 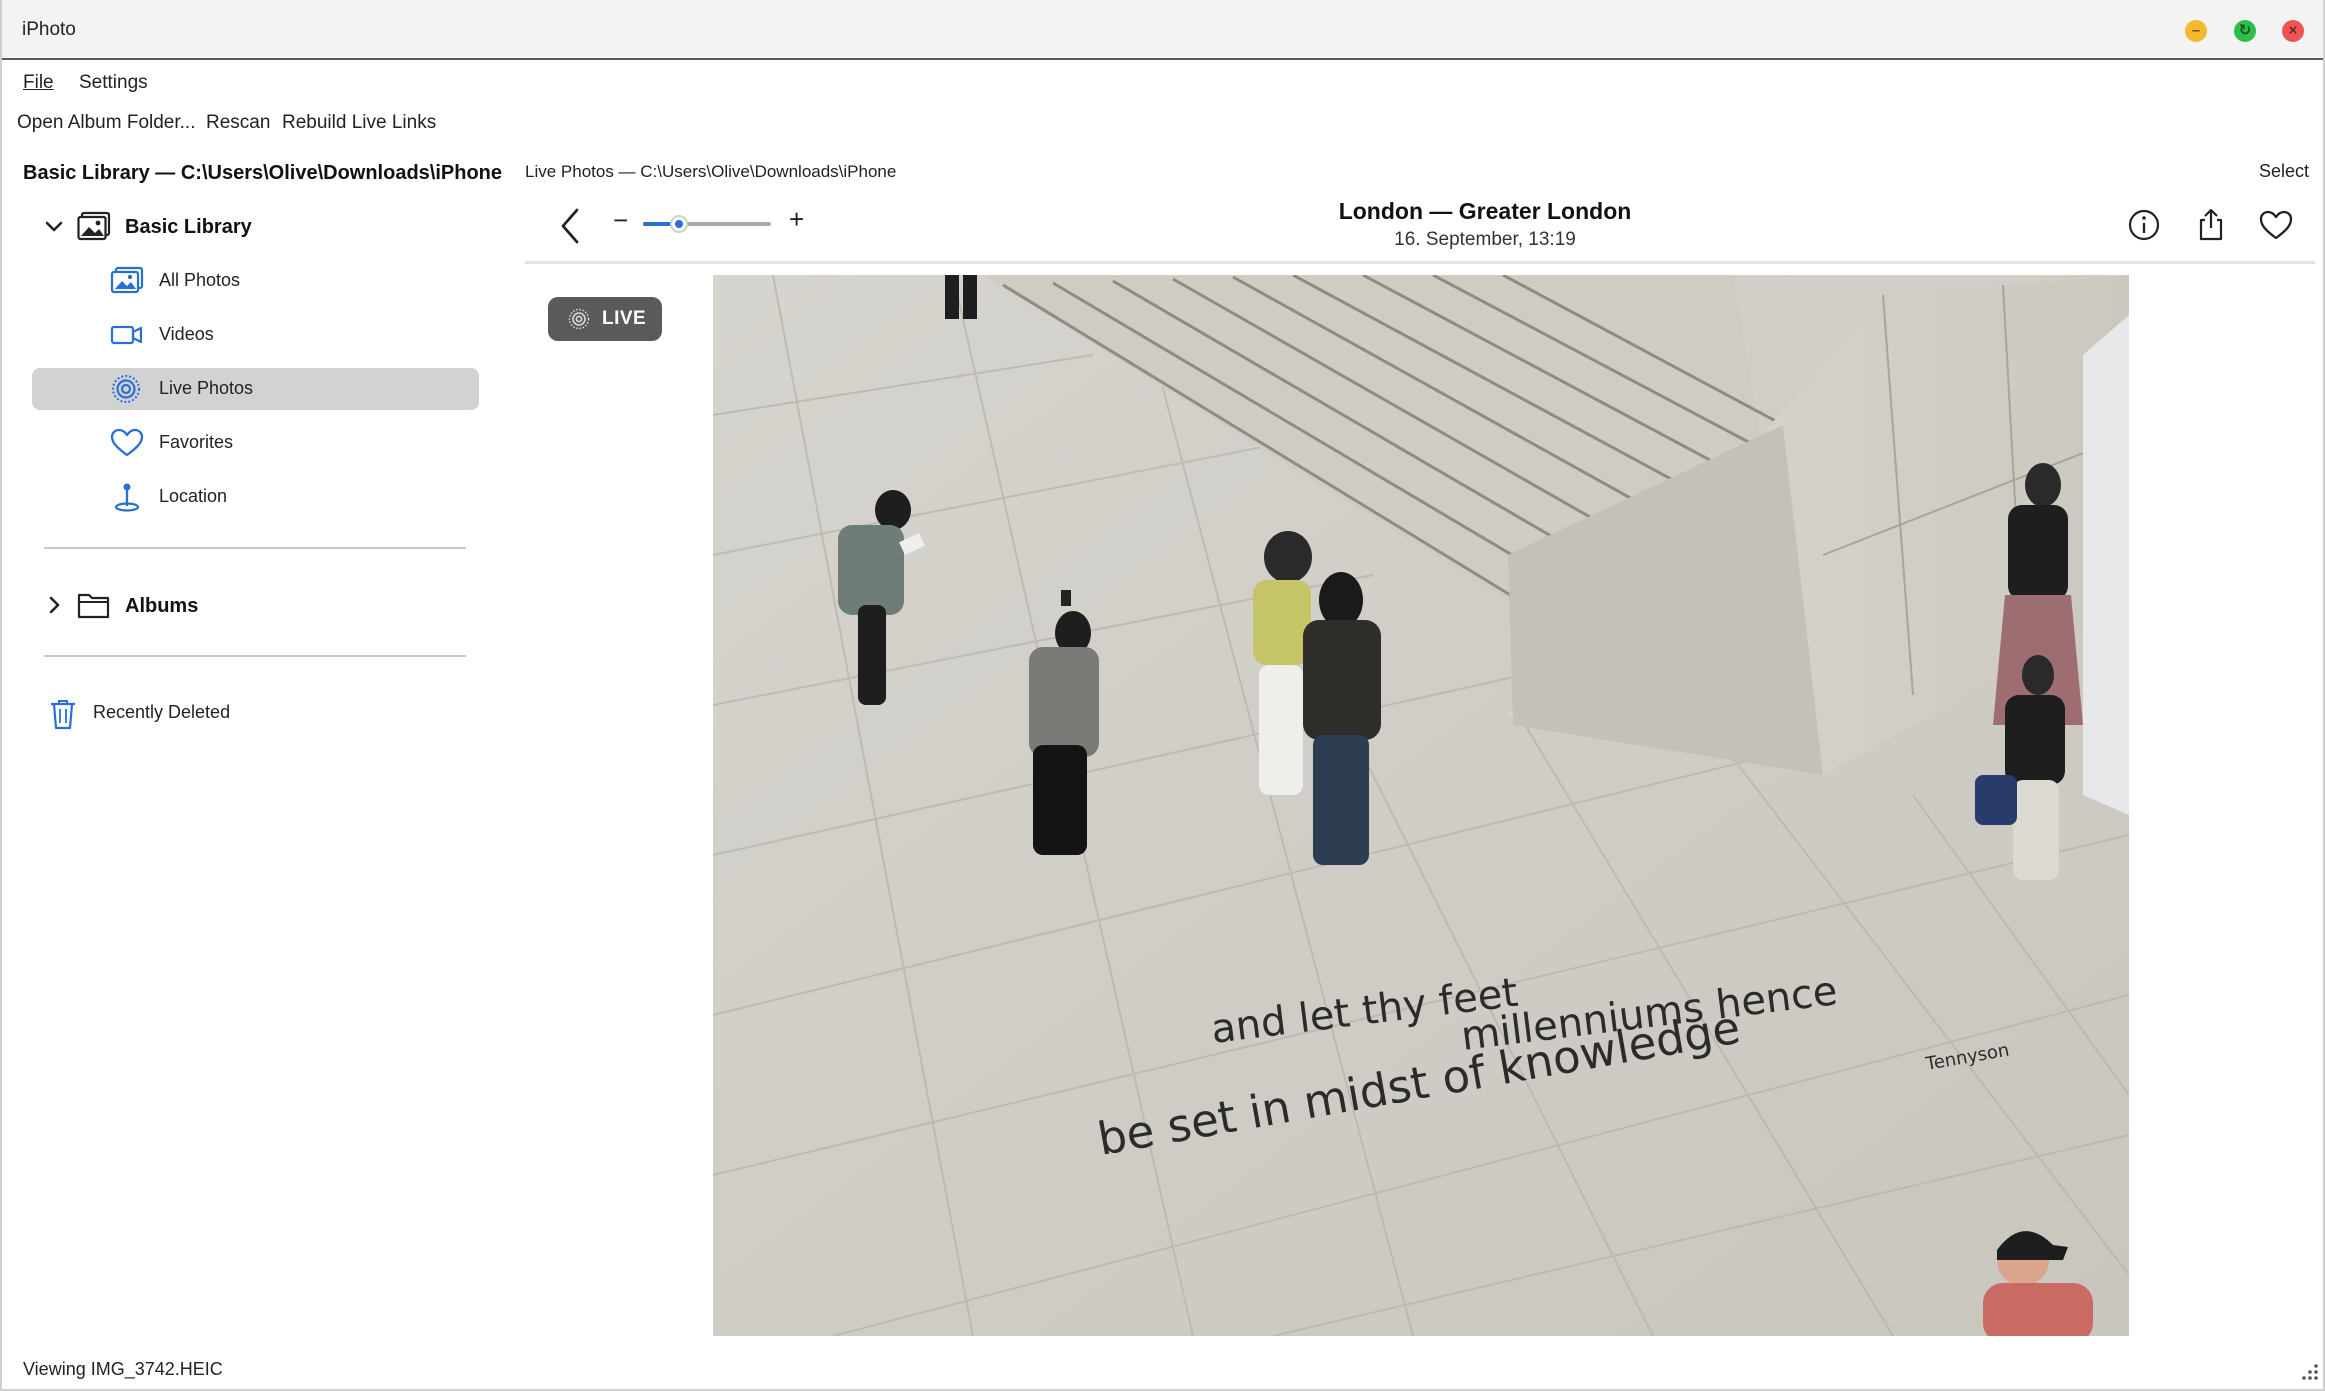 I want to click on photo-title: London — Greater London, so click(x=1485, y=211).